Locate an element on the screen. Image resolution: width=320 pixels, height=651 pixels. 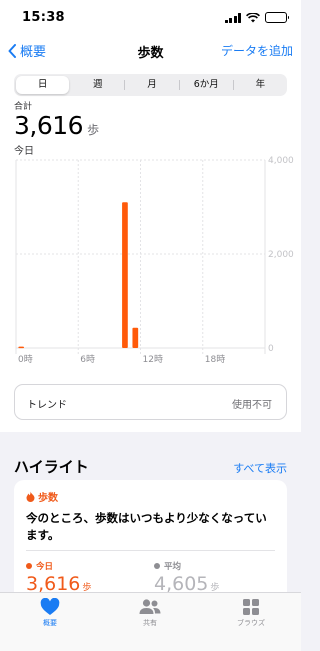
today-unit: 歩 is located at coordinates (87, 587).